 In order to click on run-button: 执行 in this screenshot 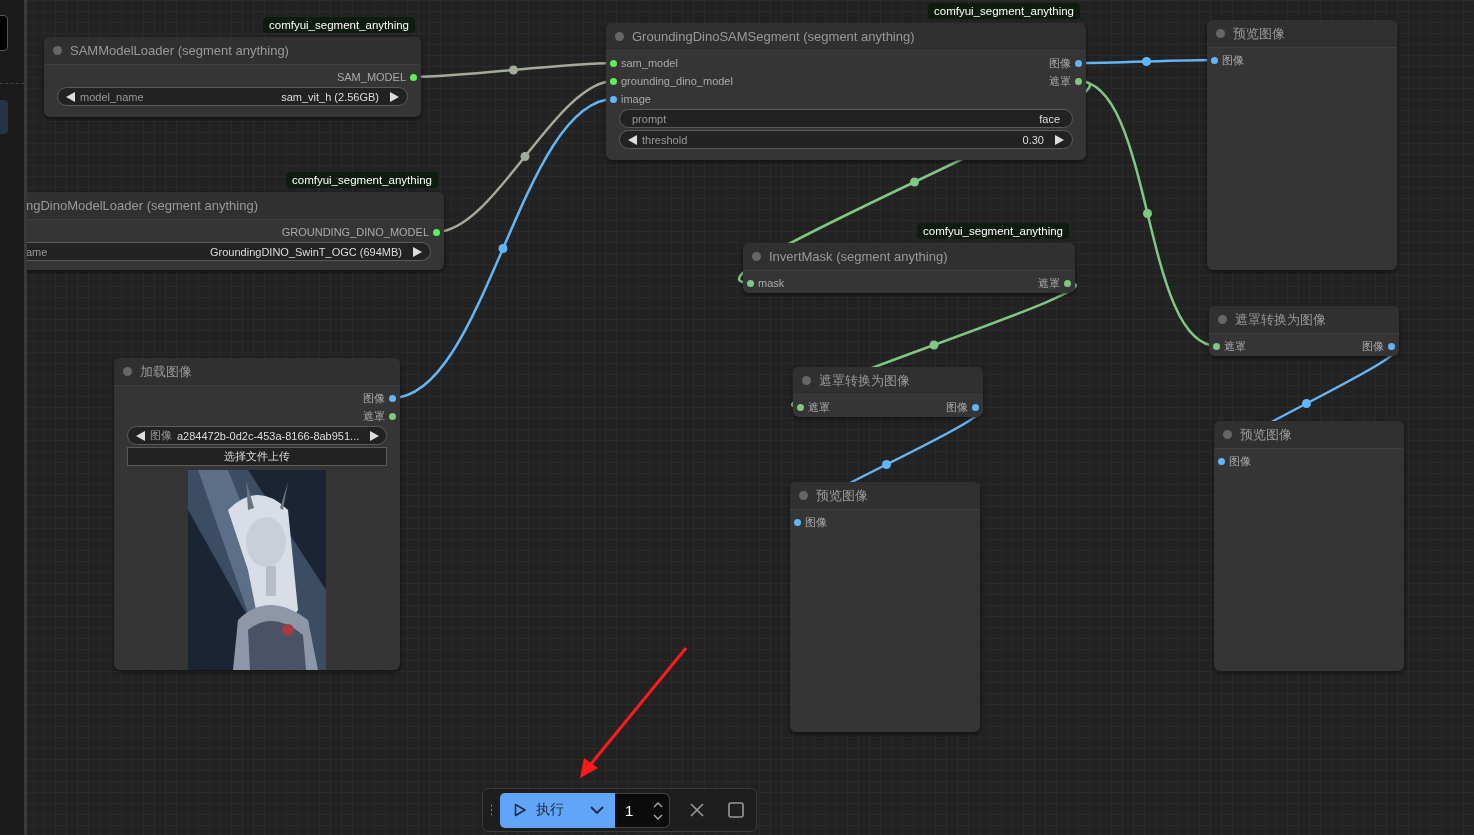, I will do `click(539, 810)`.